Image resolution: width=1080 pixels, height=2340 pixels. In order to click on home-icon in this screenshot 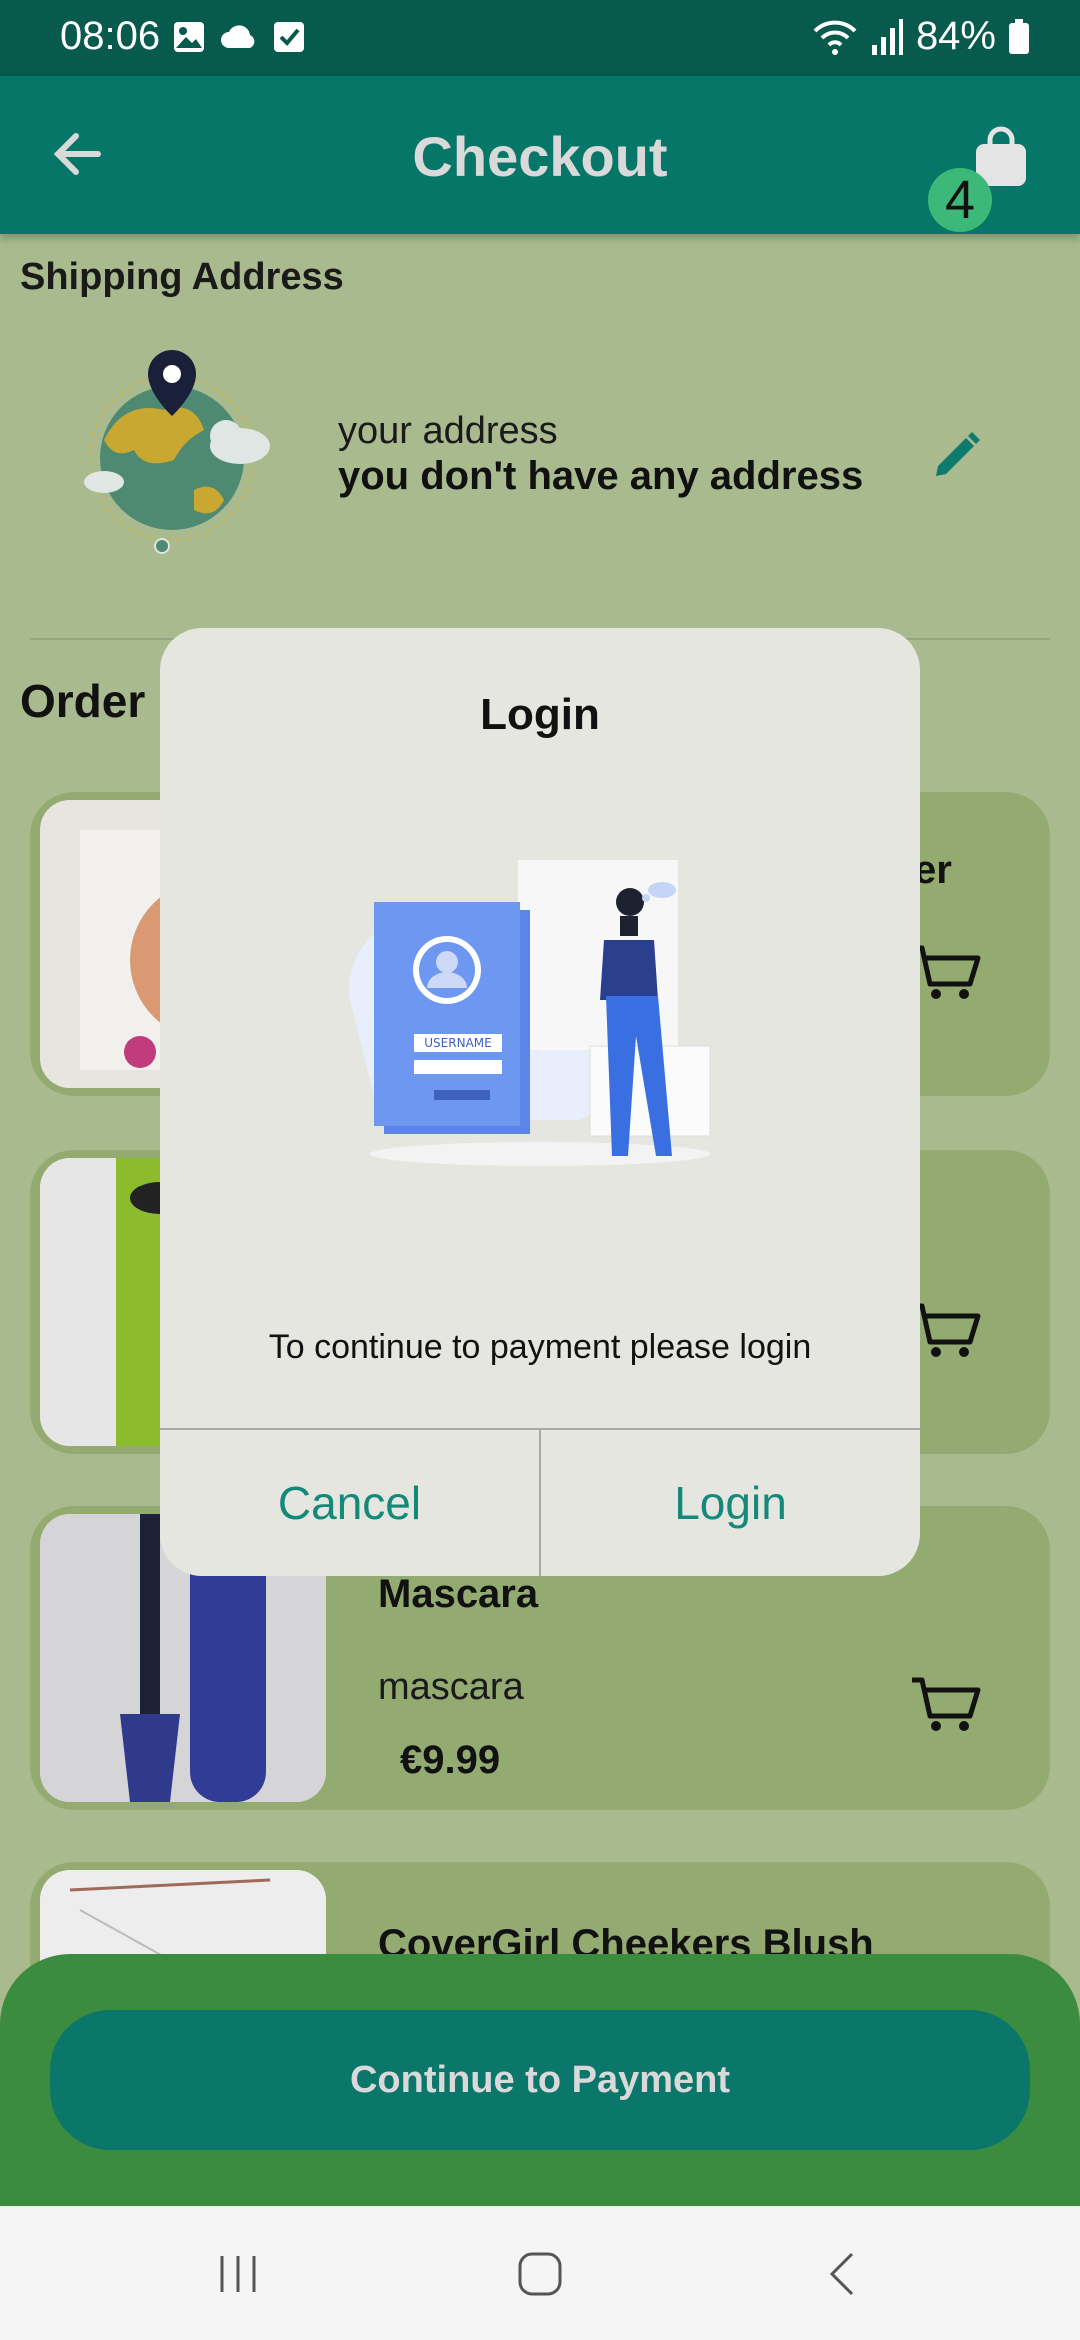, I will do `click(540, 2274)`.